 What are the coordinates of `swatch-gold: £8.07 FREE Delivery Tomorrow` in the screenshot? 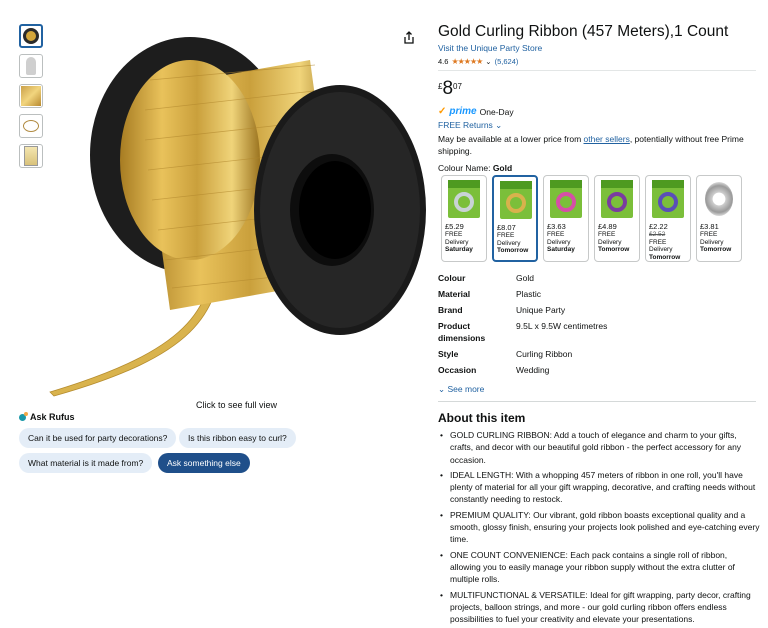 It's located at (515, 218).